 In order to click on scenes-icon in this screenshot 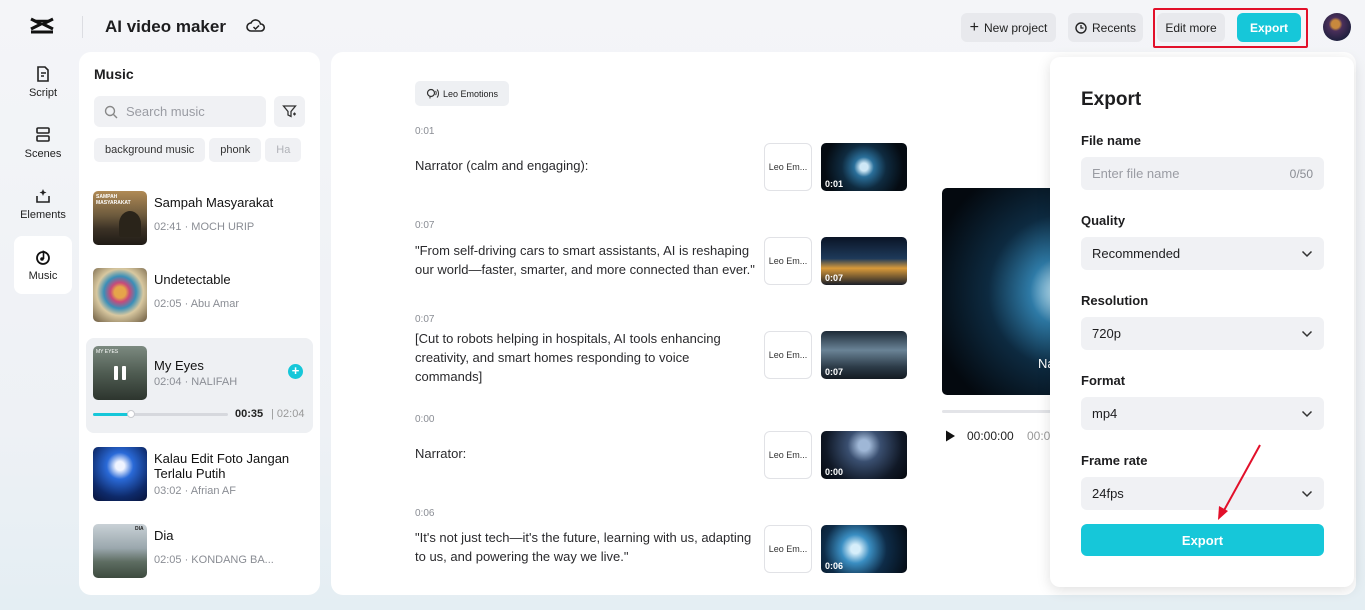, I will do `click(43, 135)`.